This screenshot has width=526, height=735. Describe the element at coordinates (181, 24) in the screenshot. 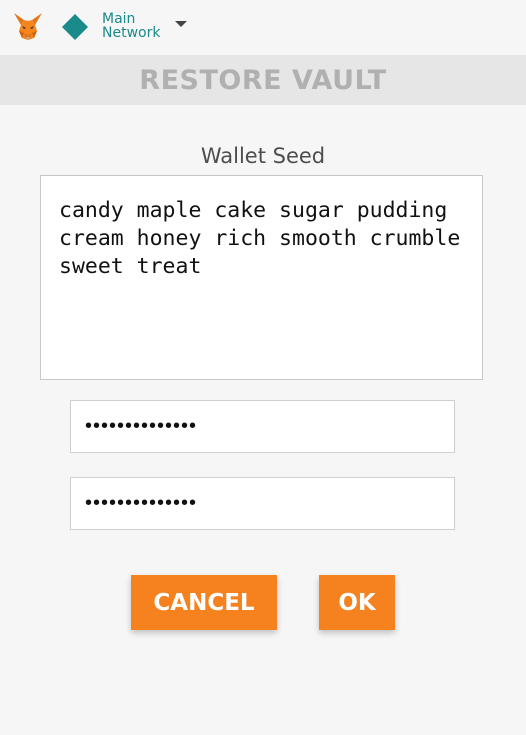

I see `caret-down-icon` at that location.